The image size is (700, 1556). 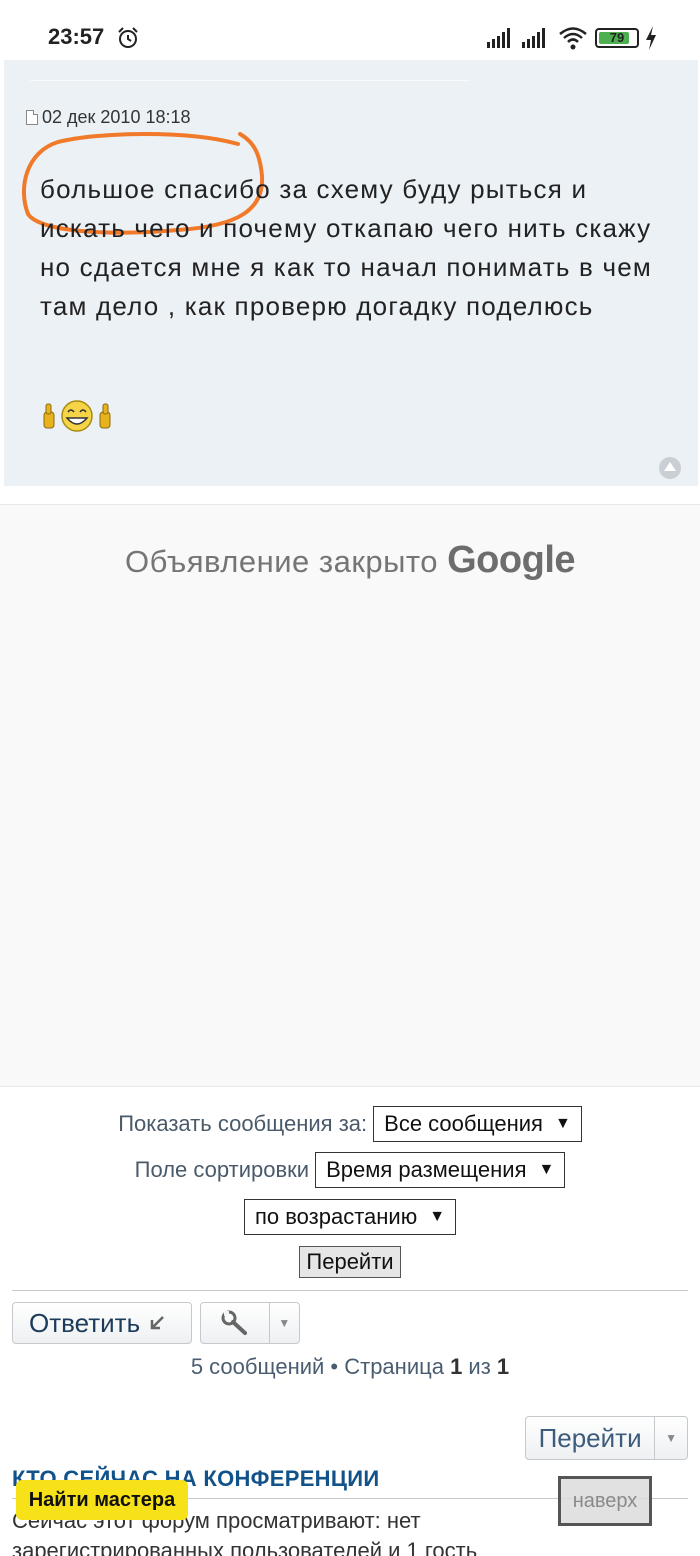 I want to click on thumbs-up-smile-icon, so click(x=77, y=416).